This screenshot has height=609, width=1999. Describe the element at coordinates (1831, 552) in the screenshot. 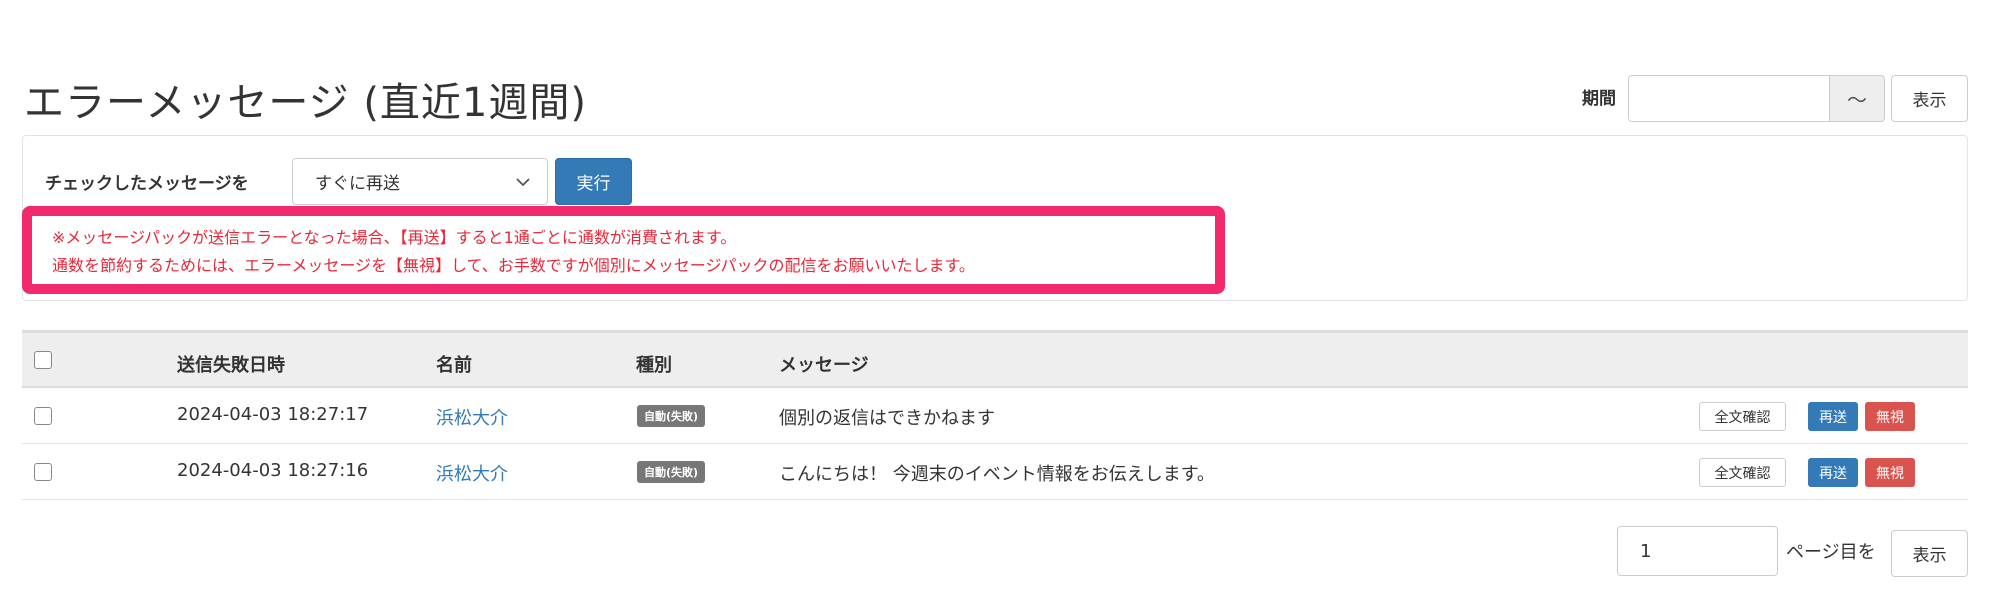

I see `page-number-suffix: ページ目を` at that location.